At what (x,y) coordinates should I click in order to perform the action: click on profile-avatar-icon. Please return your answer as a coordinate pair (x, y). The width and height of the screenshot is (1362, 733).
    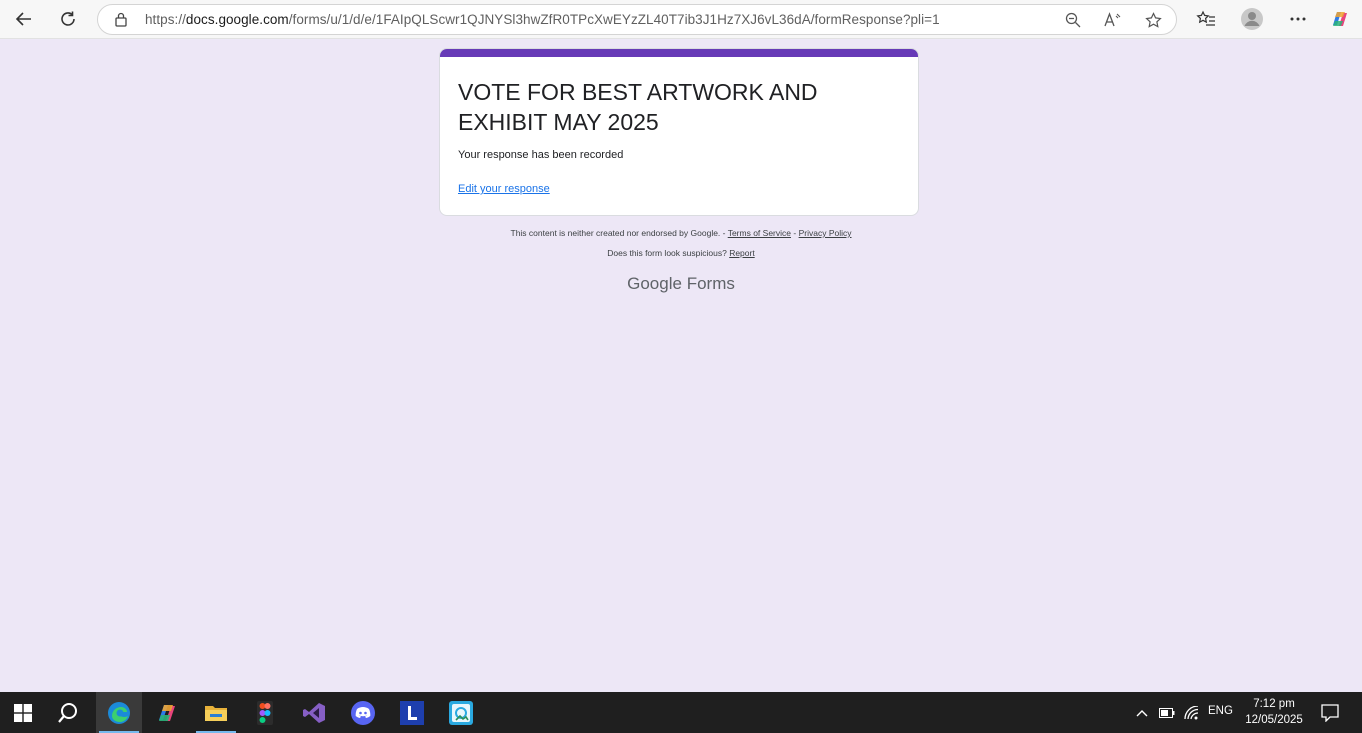
    Looking at the image, I should click on (1252, 19).